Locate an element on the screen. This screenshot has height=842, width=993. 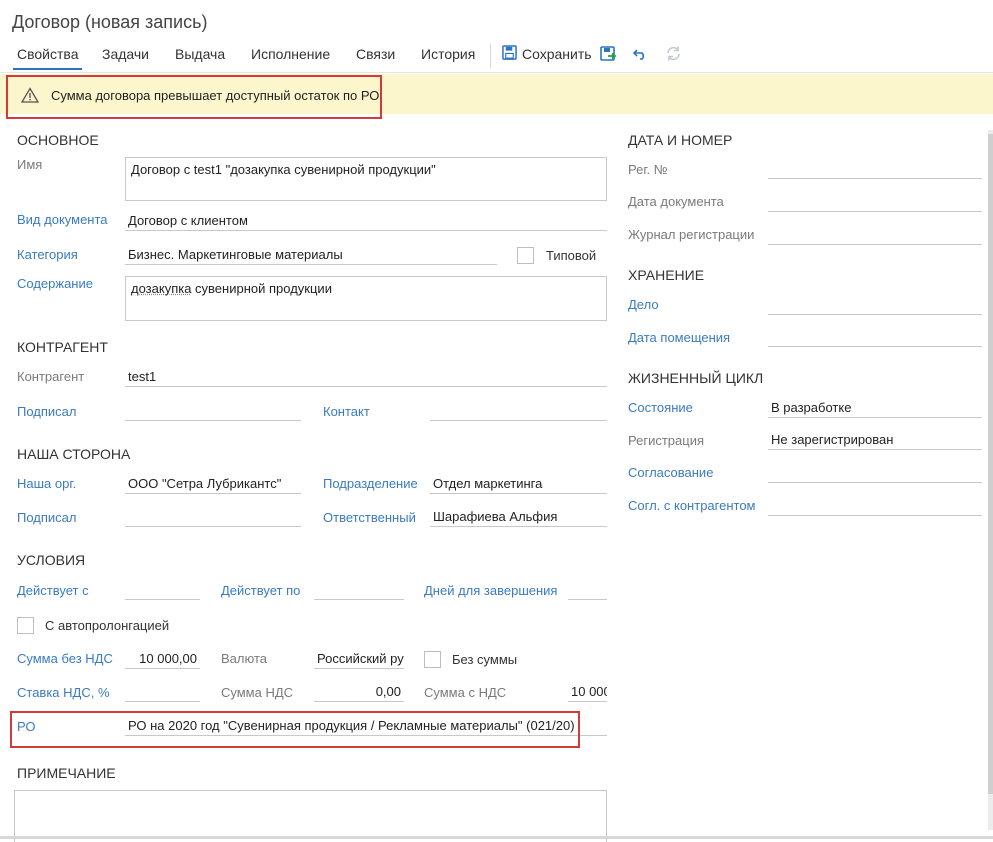
valid-to-field is located at coordinates (359, 590).